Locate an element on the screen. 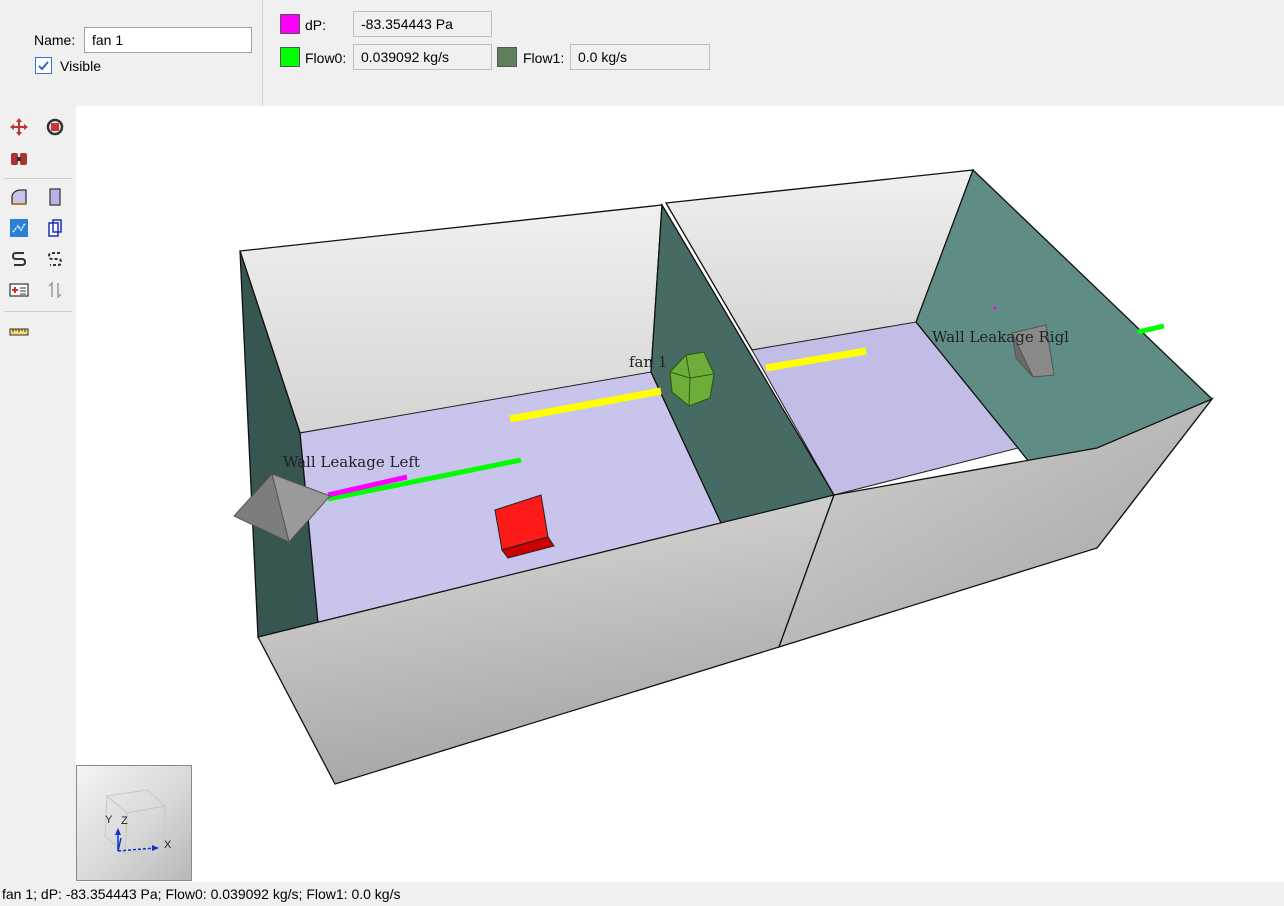  dp-color-swatch is located at coordinates (290, 24).